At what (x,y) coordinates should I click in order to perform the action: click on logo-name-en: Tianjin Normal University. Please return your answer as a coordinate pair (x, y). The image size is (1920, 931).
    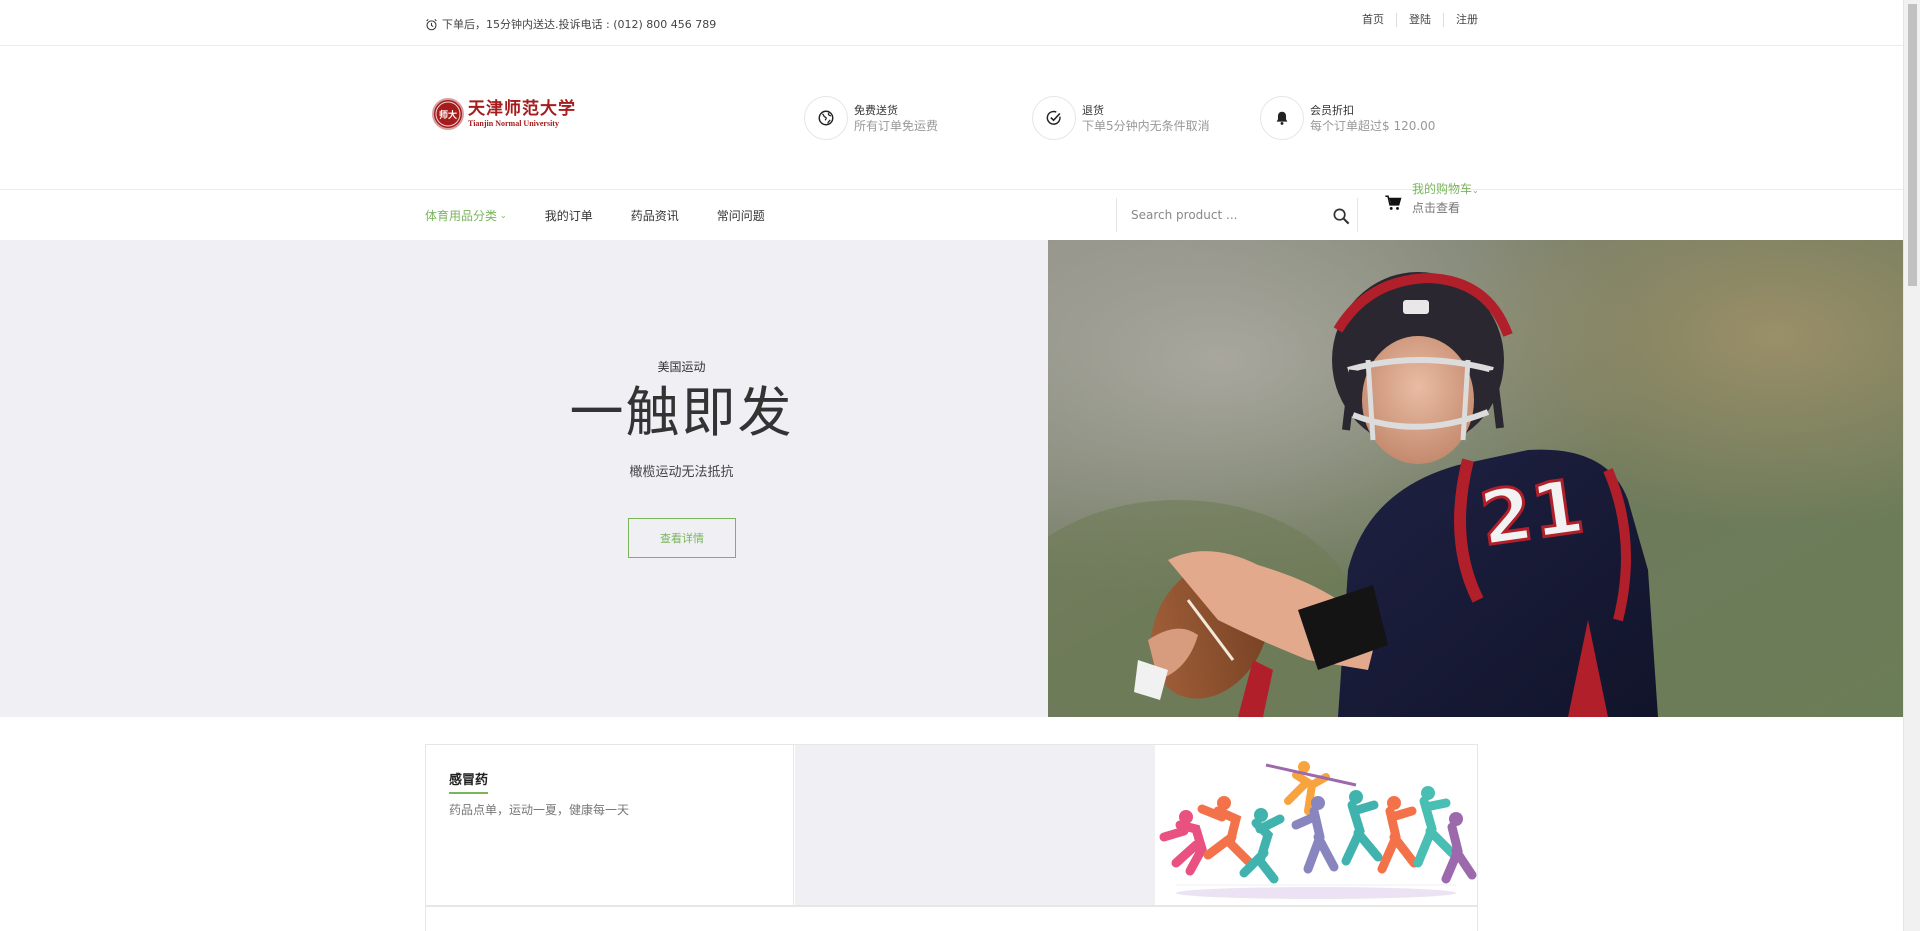
    Looking at the image, I should click on (513, 123).